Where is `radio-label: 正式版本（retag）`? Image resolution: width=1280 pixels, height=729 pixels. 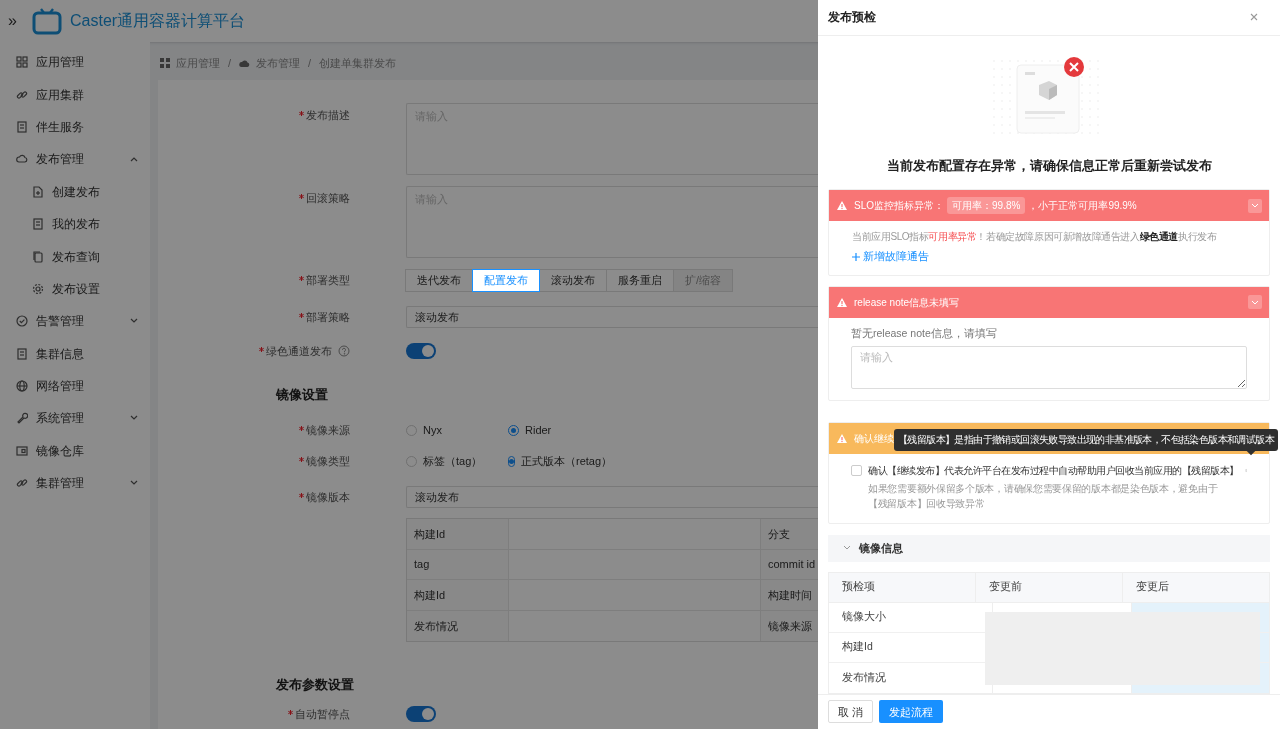
radio-label: 正式版本（retag） is located at coordinates (567, 461).